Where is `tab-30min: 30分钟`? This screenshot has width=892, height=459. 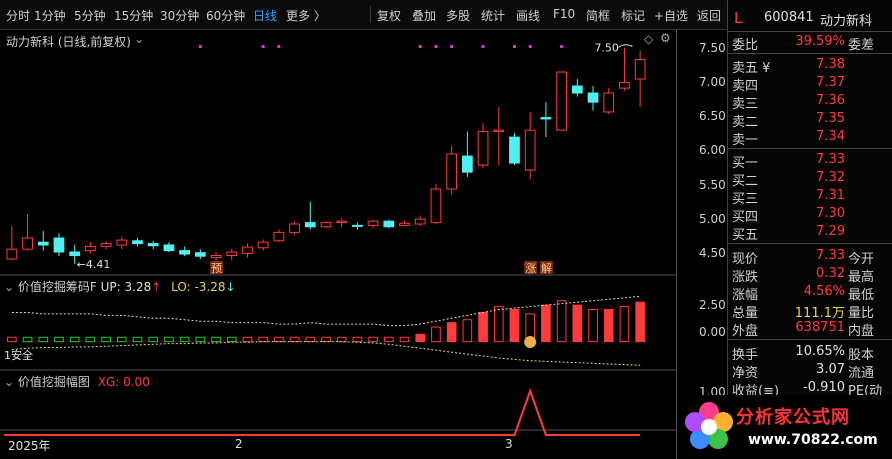 tab-30min: 30分钟 is located at coordinates (179, 15).